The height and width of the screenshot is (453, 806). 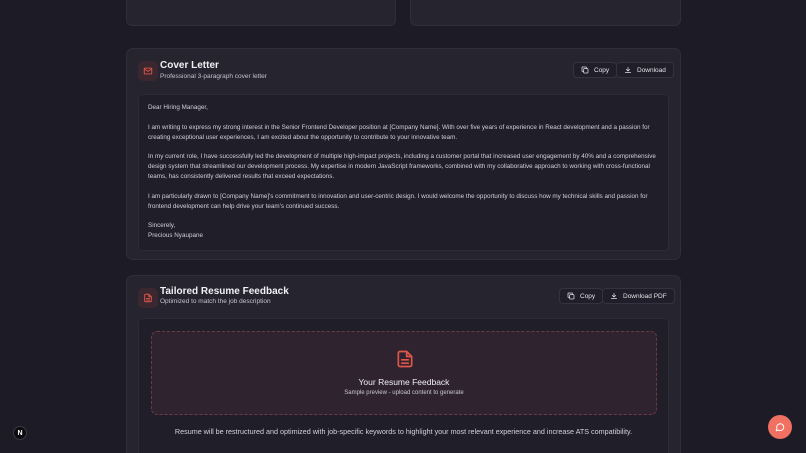 I want to click on download-button: Download, so click(x=645, y=70).